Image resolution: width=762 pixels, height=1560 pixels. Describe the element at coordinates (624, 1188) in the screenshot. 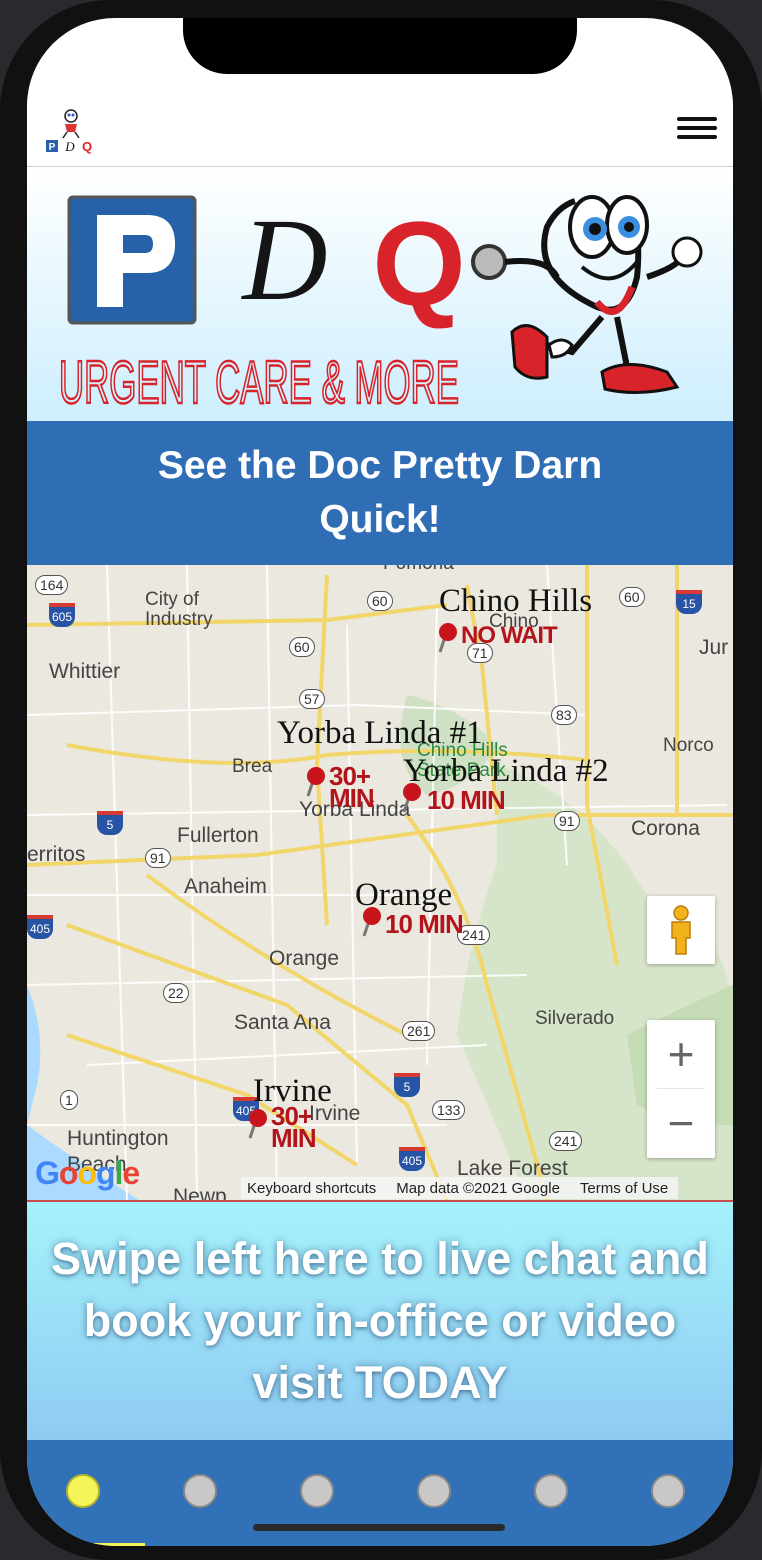

I see `terms-of-use-link: Terms of Use` at that location.